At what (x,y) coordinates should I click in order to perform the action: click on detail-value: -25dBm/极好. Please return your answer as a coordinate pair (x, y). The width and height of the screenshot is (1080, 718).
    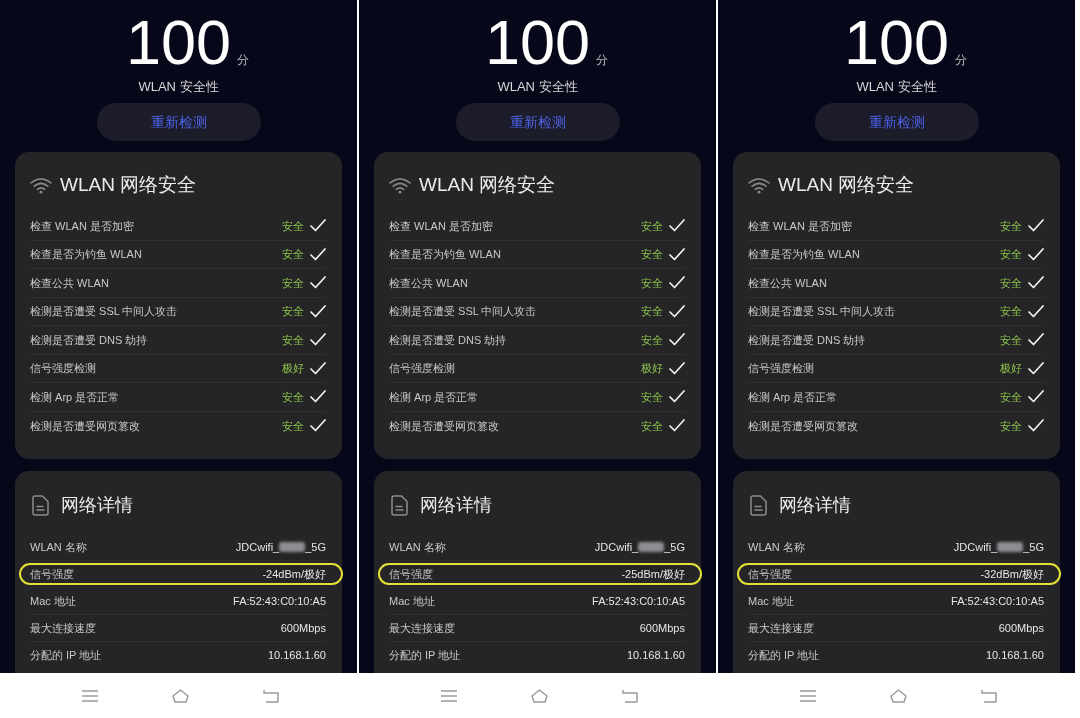
    Looking at the image, I should click on (653, 574).